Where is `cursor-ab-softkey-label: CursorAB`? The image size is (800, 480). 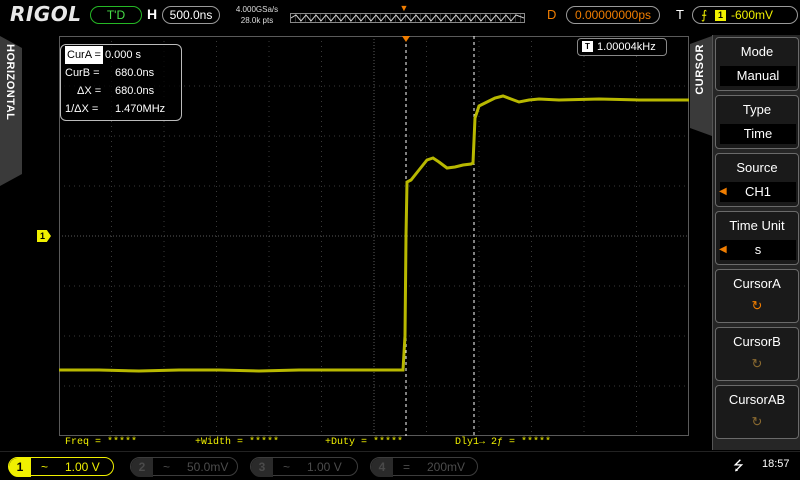
cursor-ab-softkey-label: CursorAB is located at coordinates (757, 399).